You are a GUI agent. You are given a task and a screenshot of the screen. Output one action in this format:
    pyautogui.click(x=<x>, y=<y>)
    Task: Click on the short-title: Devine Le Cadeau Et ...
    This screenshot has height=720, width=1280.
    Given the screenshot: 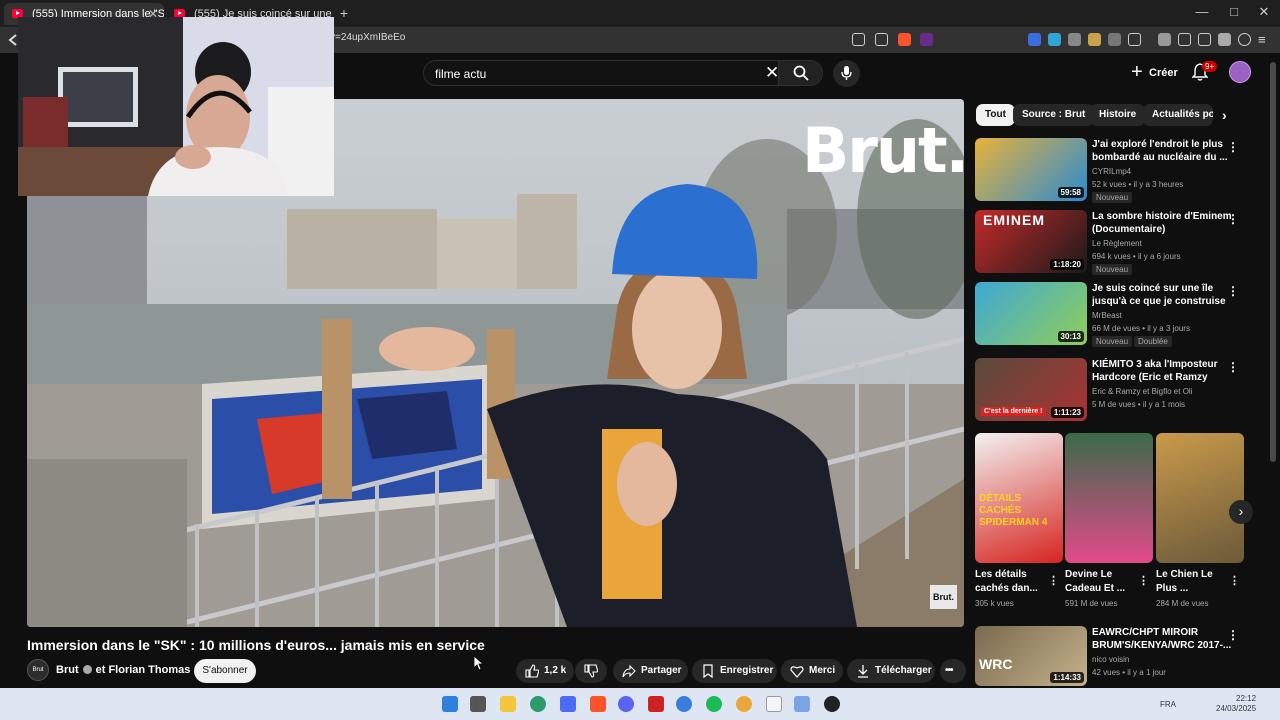 What is the action you would take?
    pyautogui.click(x=1102, y=582)
    